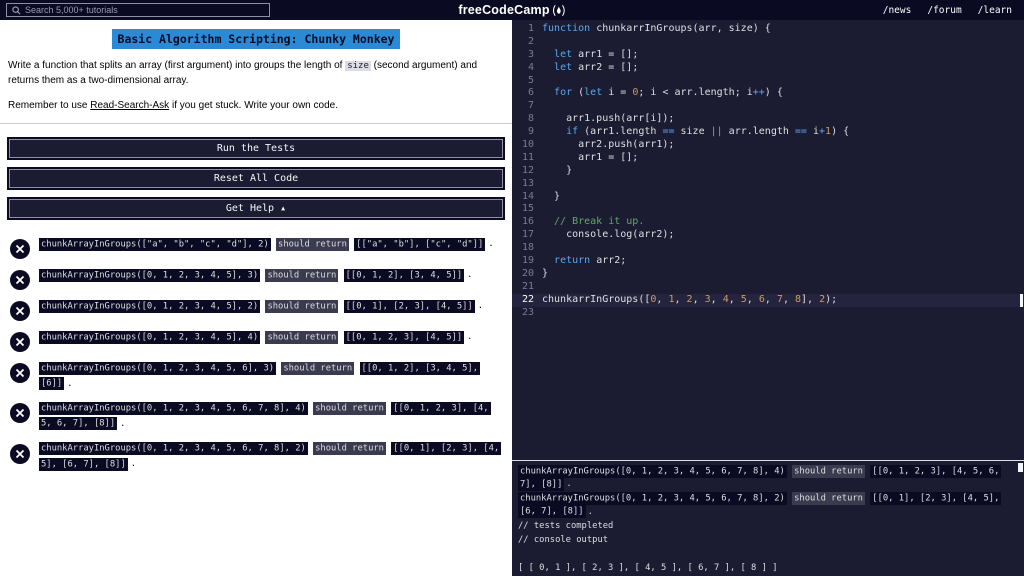 Image resolution: width=1024 pixels, height=576 pixels. I want to click on code-line: 5, so click(768, 81).